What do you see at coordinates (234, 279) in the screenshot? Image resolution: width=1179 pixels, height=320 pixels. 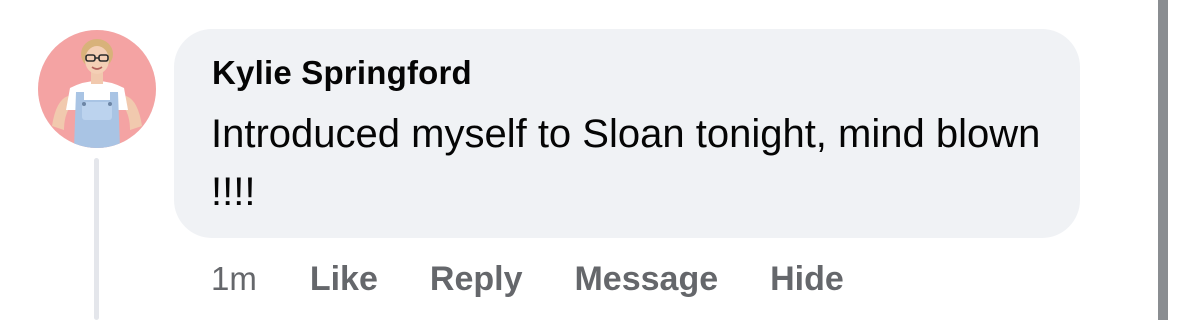 I see `comment-timestamp: 1m` at bounding box center [234, 279].